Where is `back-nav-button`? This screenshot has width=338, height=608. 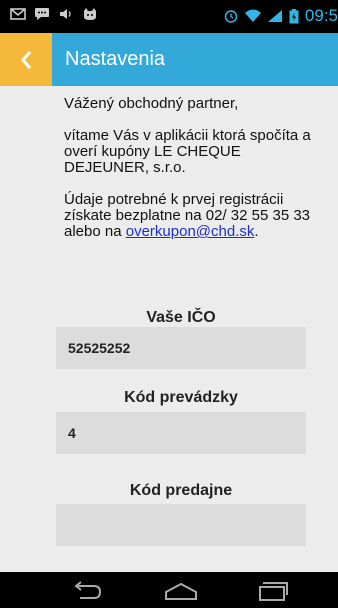
back-nav-button is located at coordinates (87, 591).